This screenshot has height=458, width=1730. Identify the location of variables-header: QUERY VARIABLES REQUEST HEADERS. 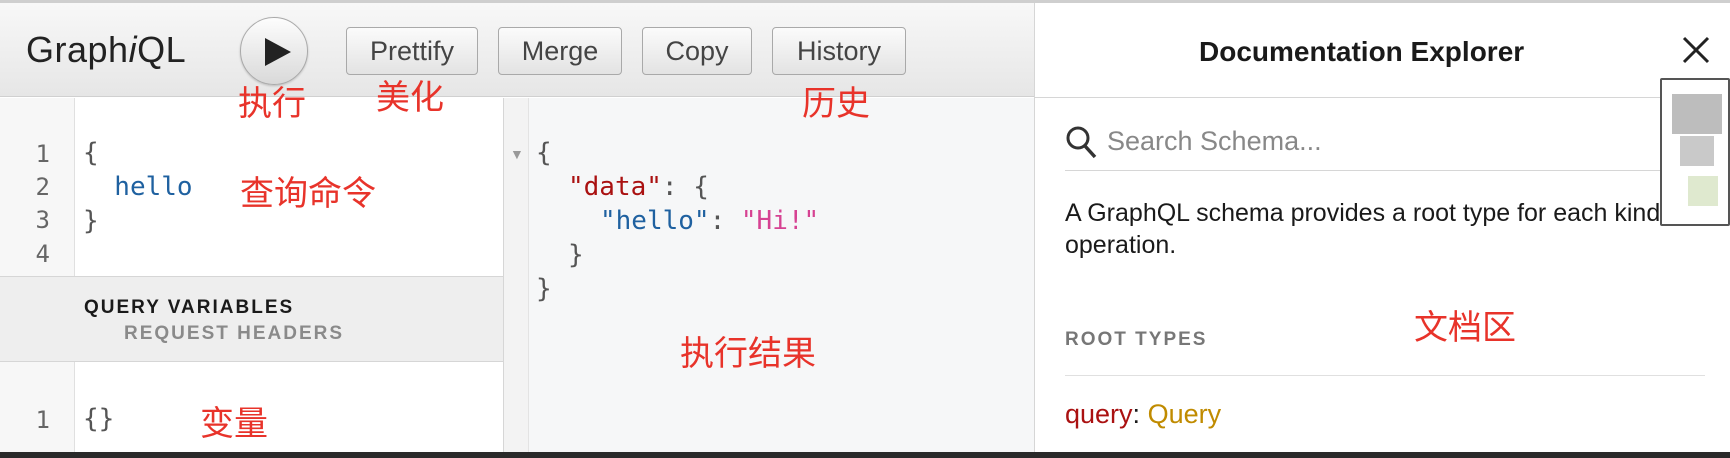
(251, 319).